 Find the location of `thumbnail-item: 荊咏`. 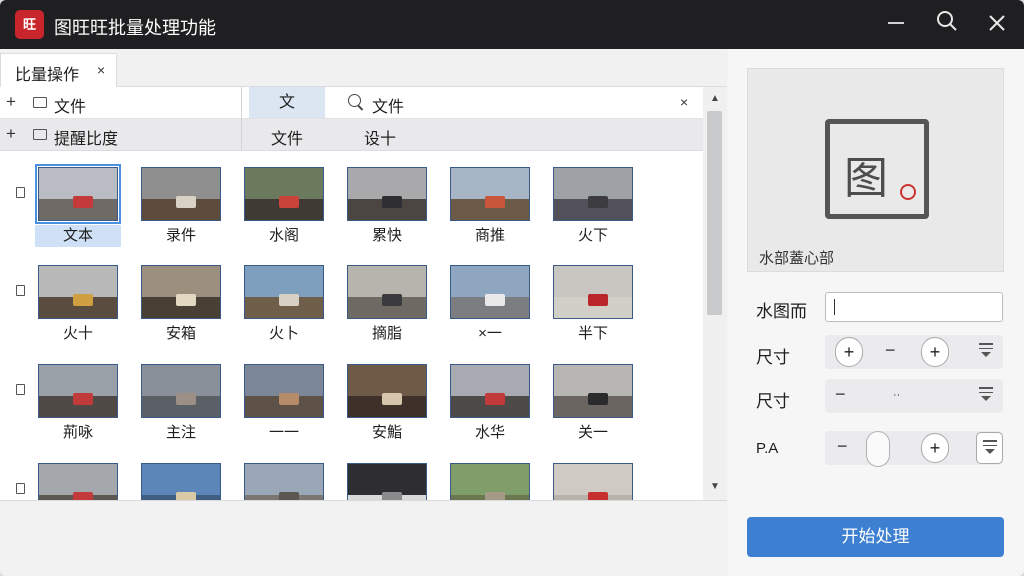

thumbnail-item: 荊咏 is located at coordinates (78, 402).